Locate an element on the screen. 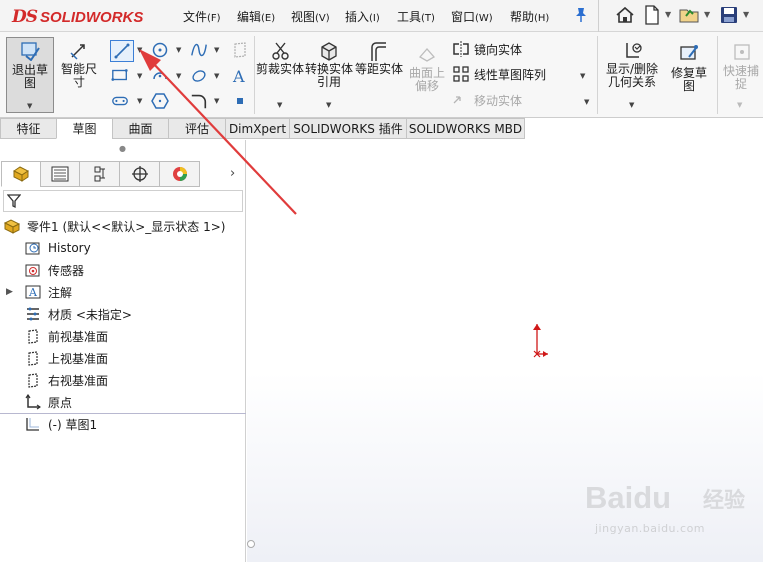 The height and width of the screenshot is (562, 763). menu-tools: 工具(T) is located at coordinates (416, 16).